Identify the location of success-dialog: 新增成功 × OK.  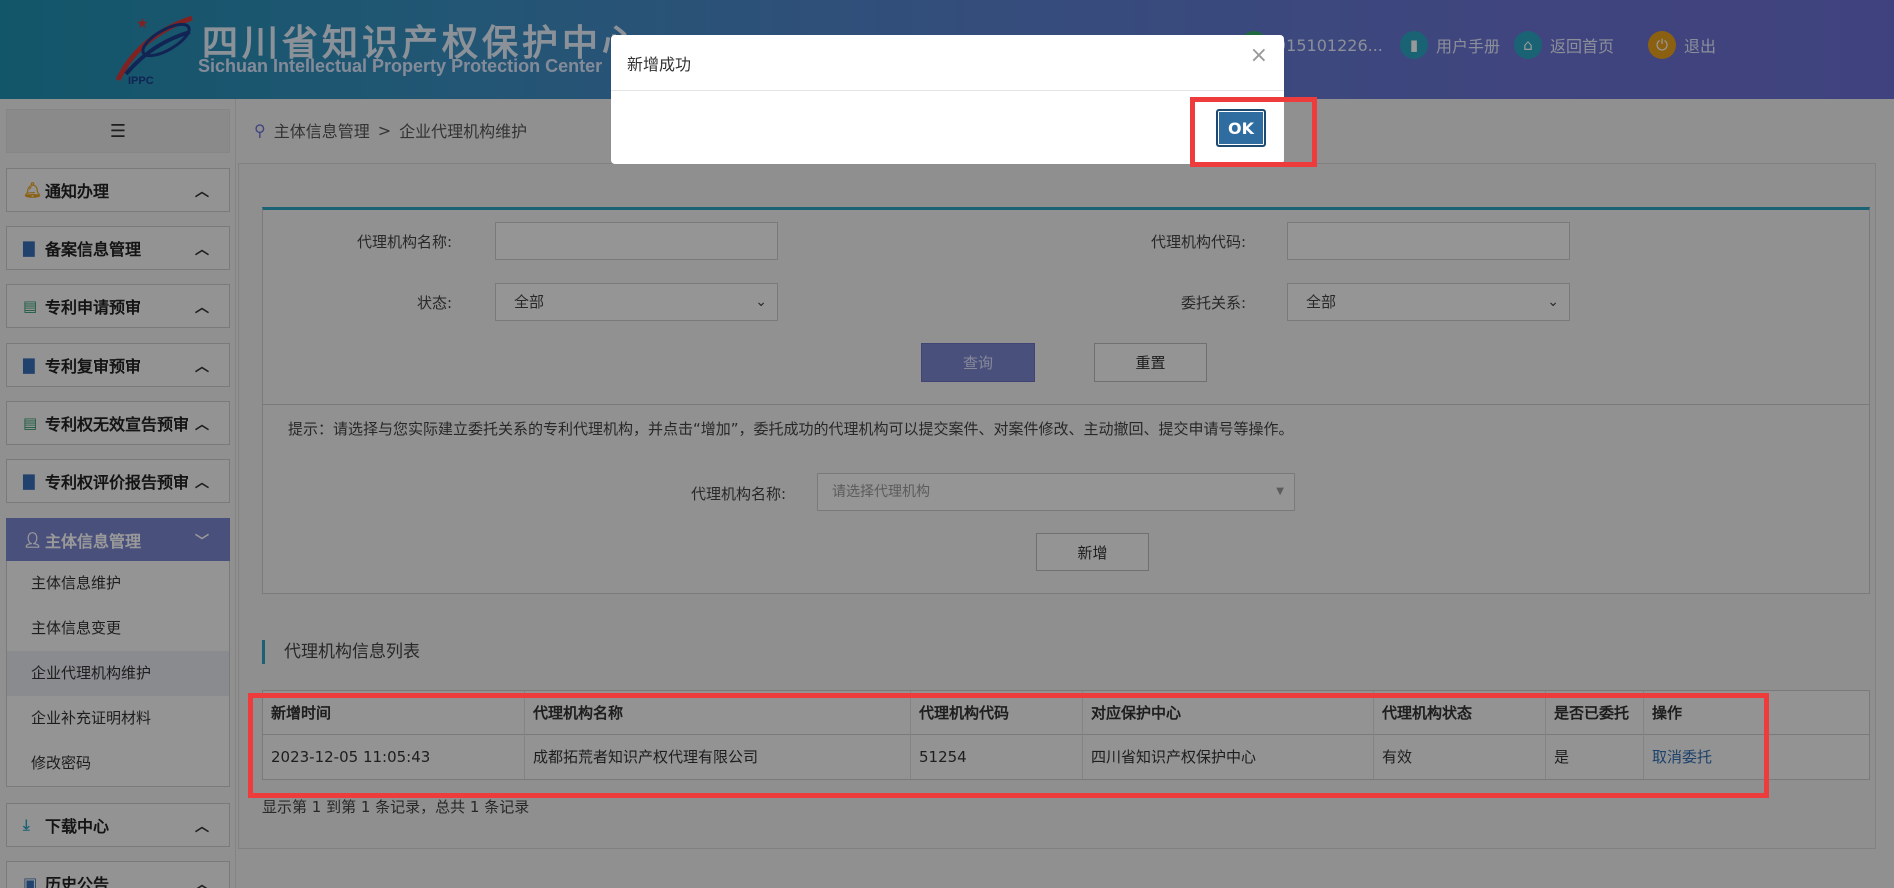
(947, 99).